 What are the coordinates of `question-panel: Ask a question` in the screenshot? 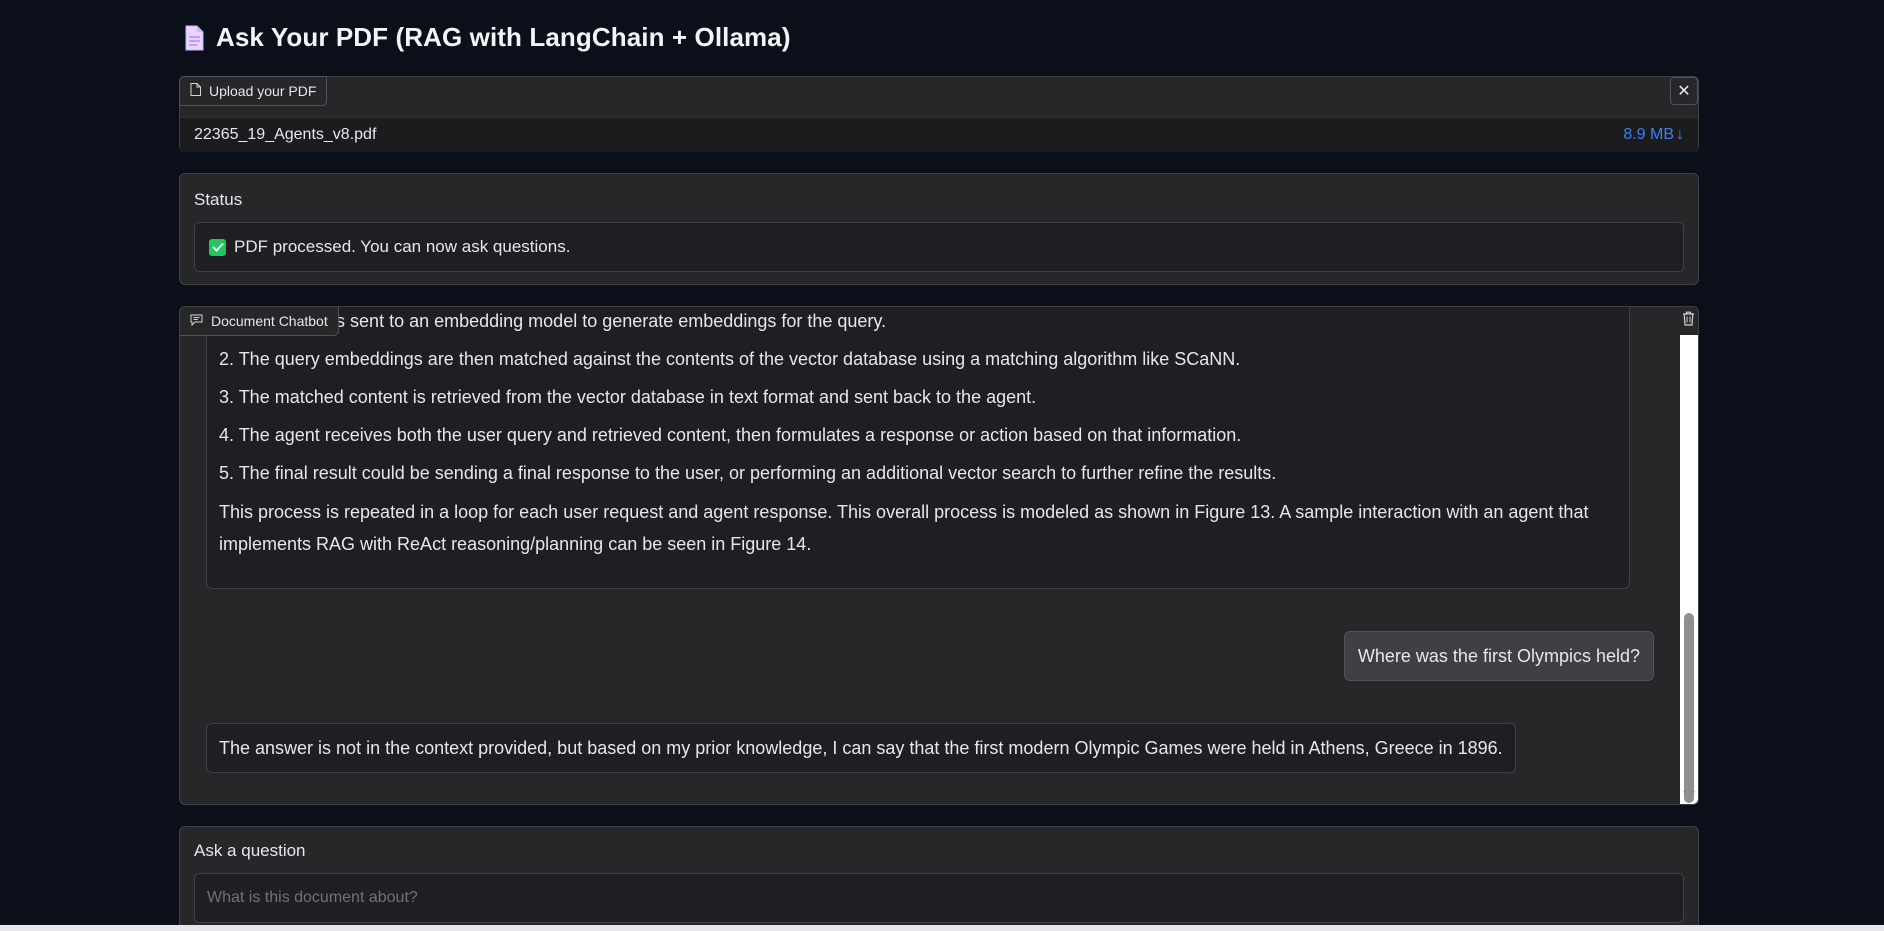 It's located at (939, 878).